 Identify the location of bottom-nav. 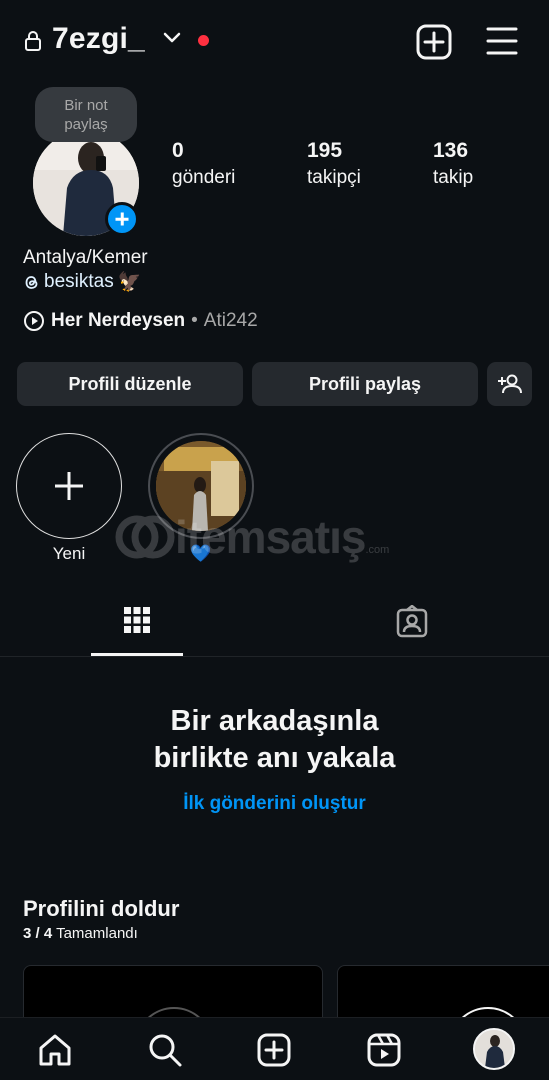
(274, 1048).